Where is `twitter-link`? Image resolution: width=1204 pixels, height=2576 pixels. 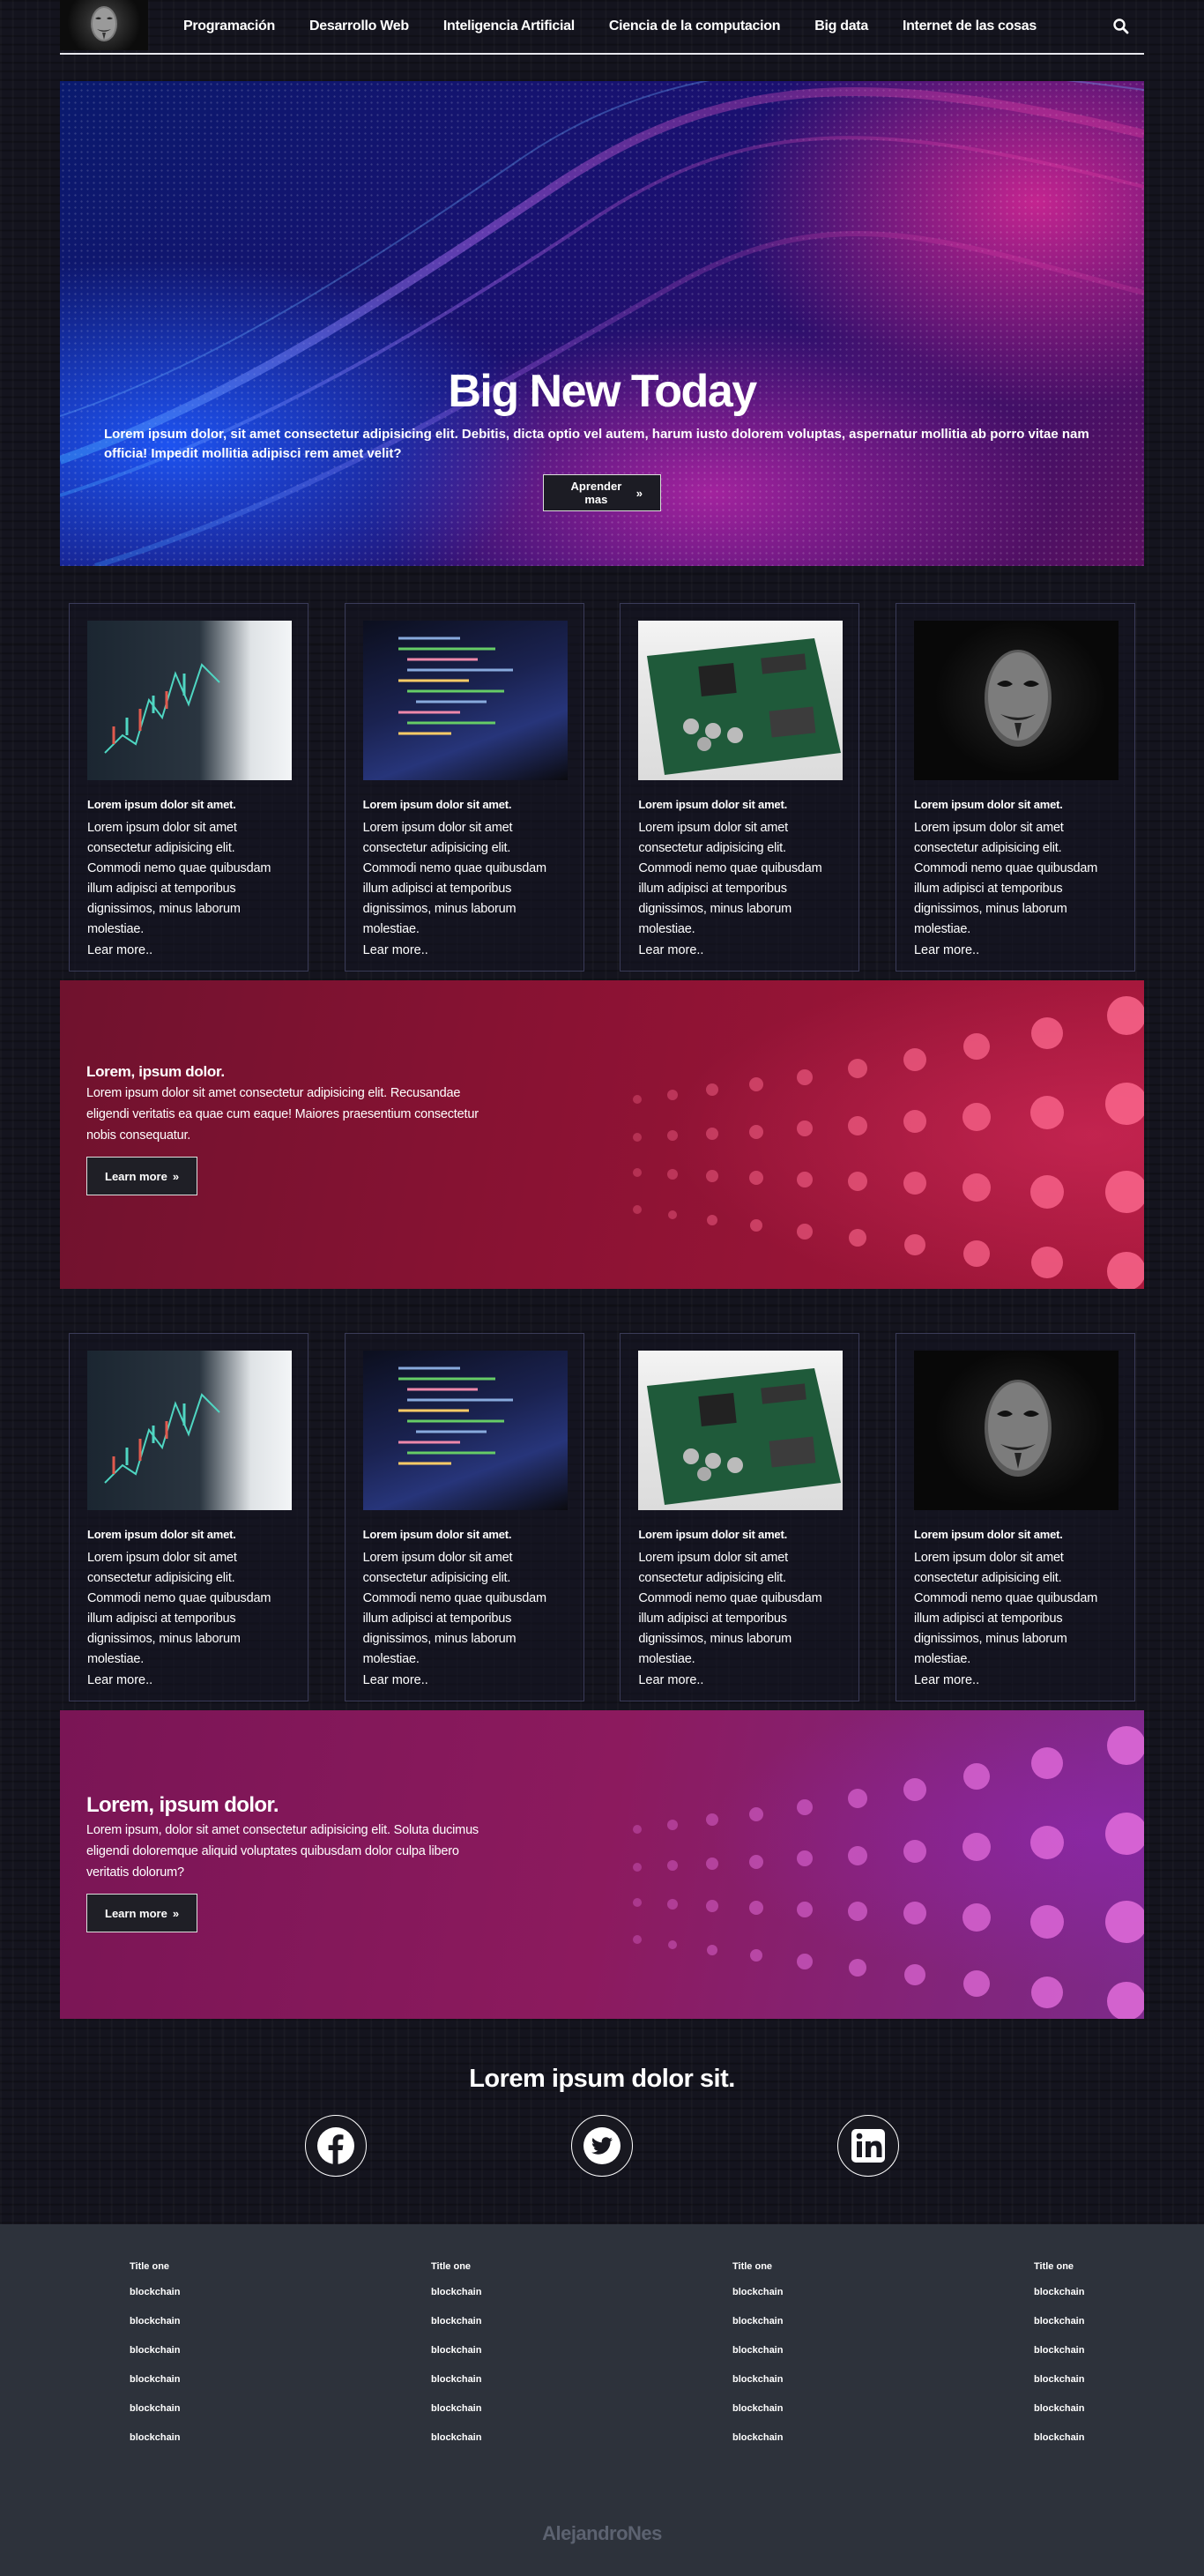
twitter-link is located at coordinates (602, 2146).